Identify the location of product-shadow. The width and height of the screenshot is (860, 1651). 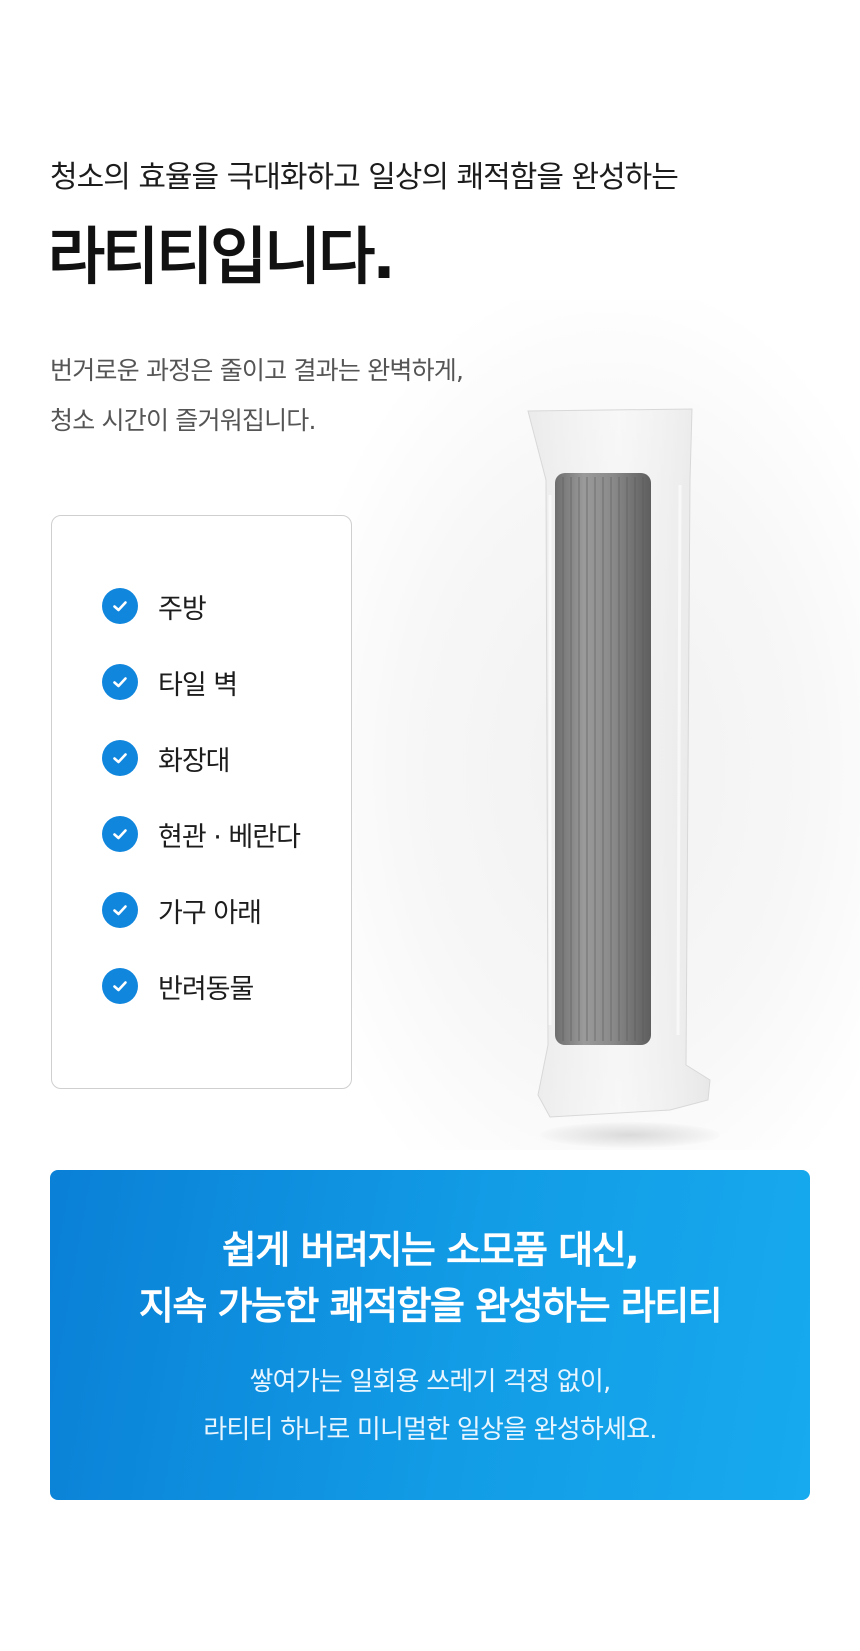
(630, 1135).